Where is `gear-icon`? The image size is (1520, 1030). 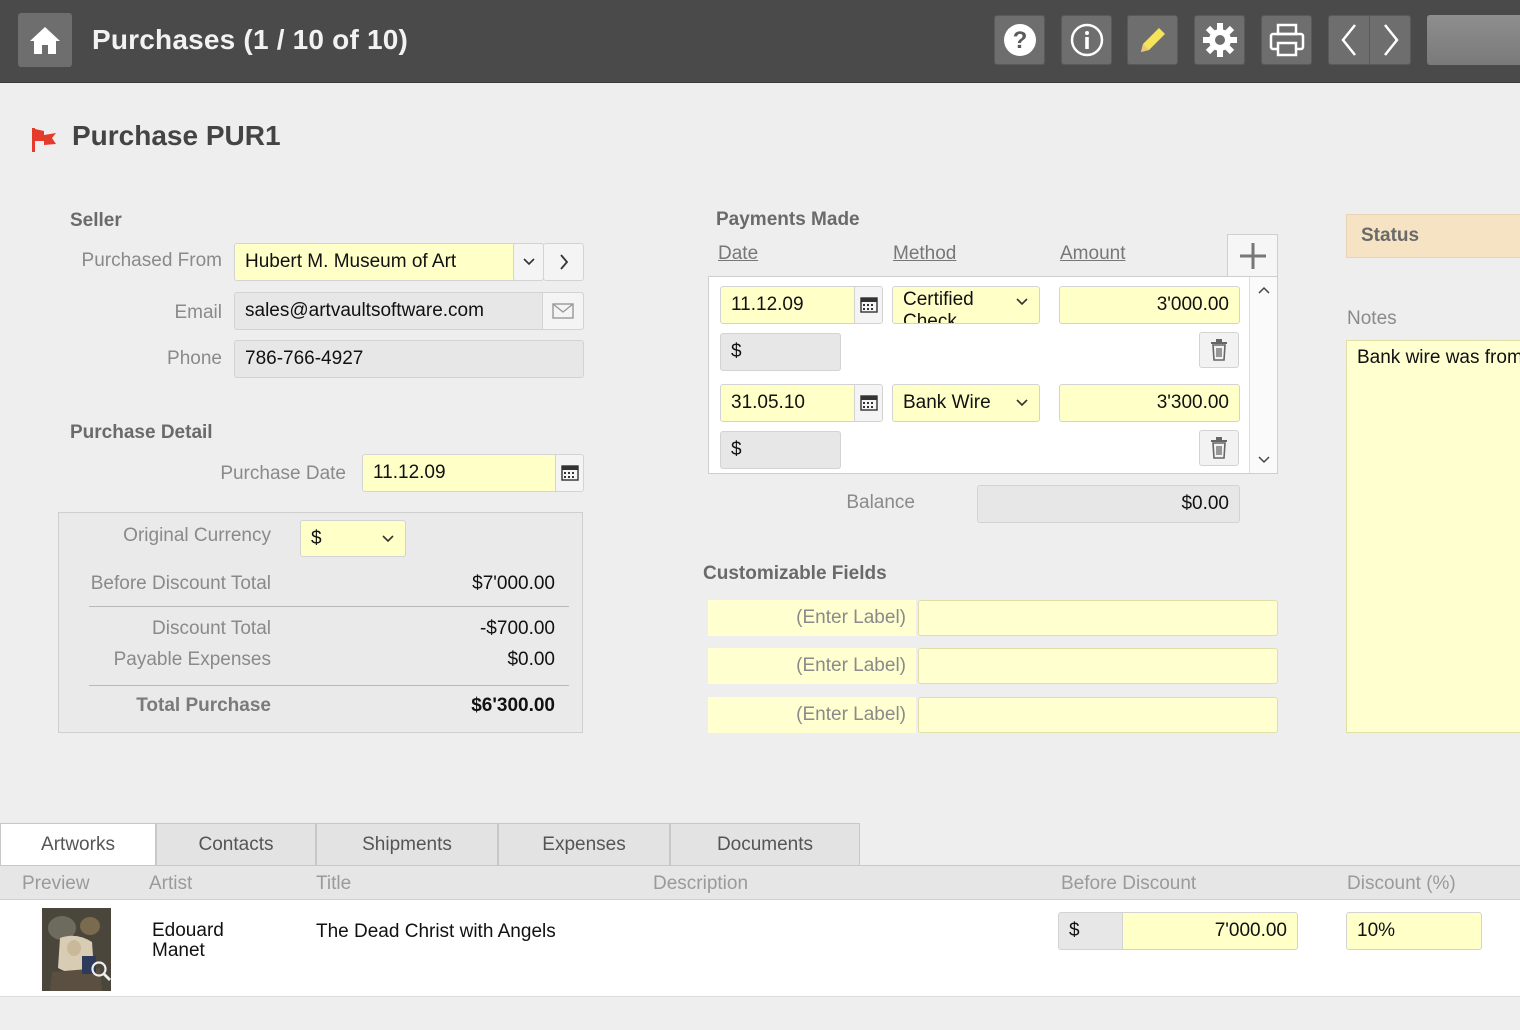
gear-icon is located at coordinates (1219, 40).